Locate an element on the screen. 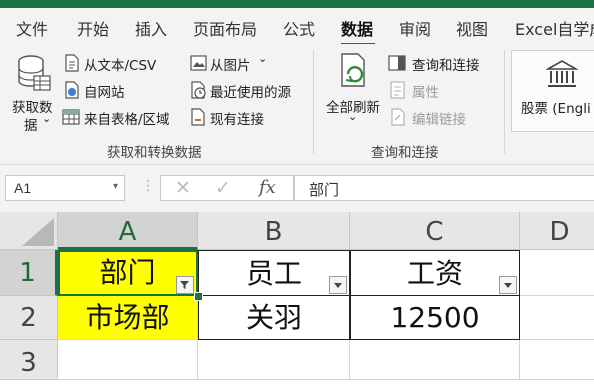  select-all-corner is located at coordinates (29, 231).